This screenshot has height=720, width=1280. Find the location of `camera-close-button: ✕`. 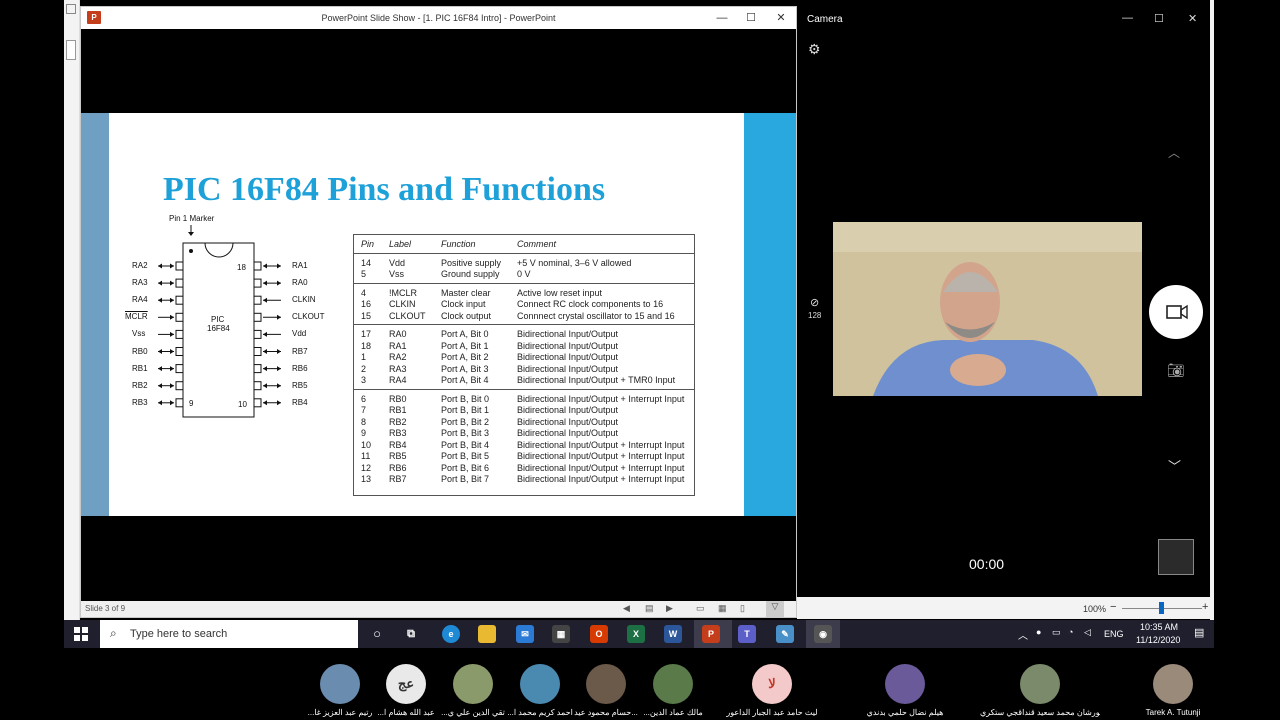

camera-close-button: ✕ is located at coordinates (1192, 18).